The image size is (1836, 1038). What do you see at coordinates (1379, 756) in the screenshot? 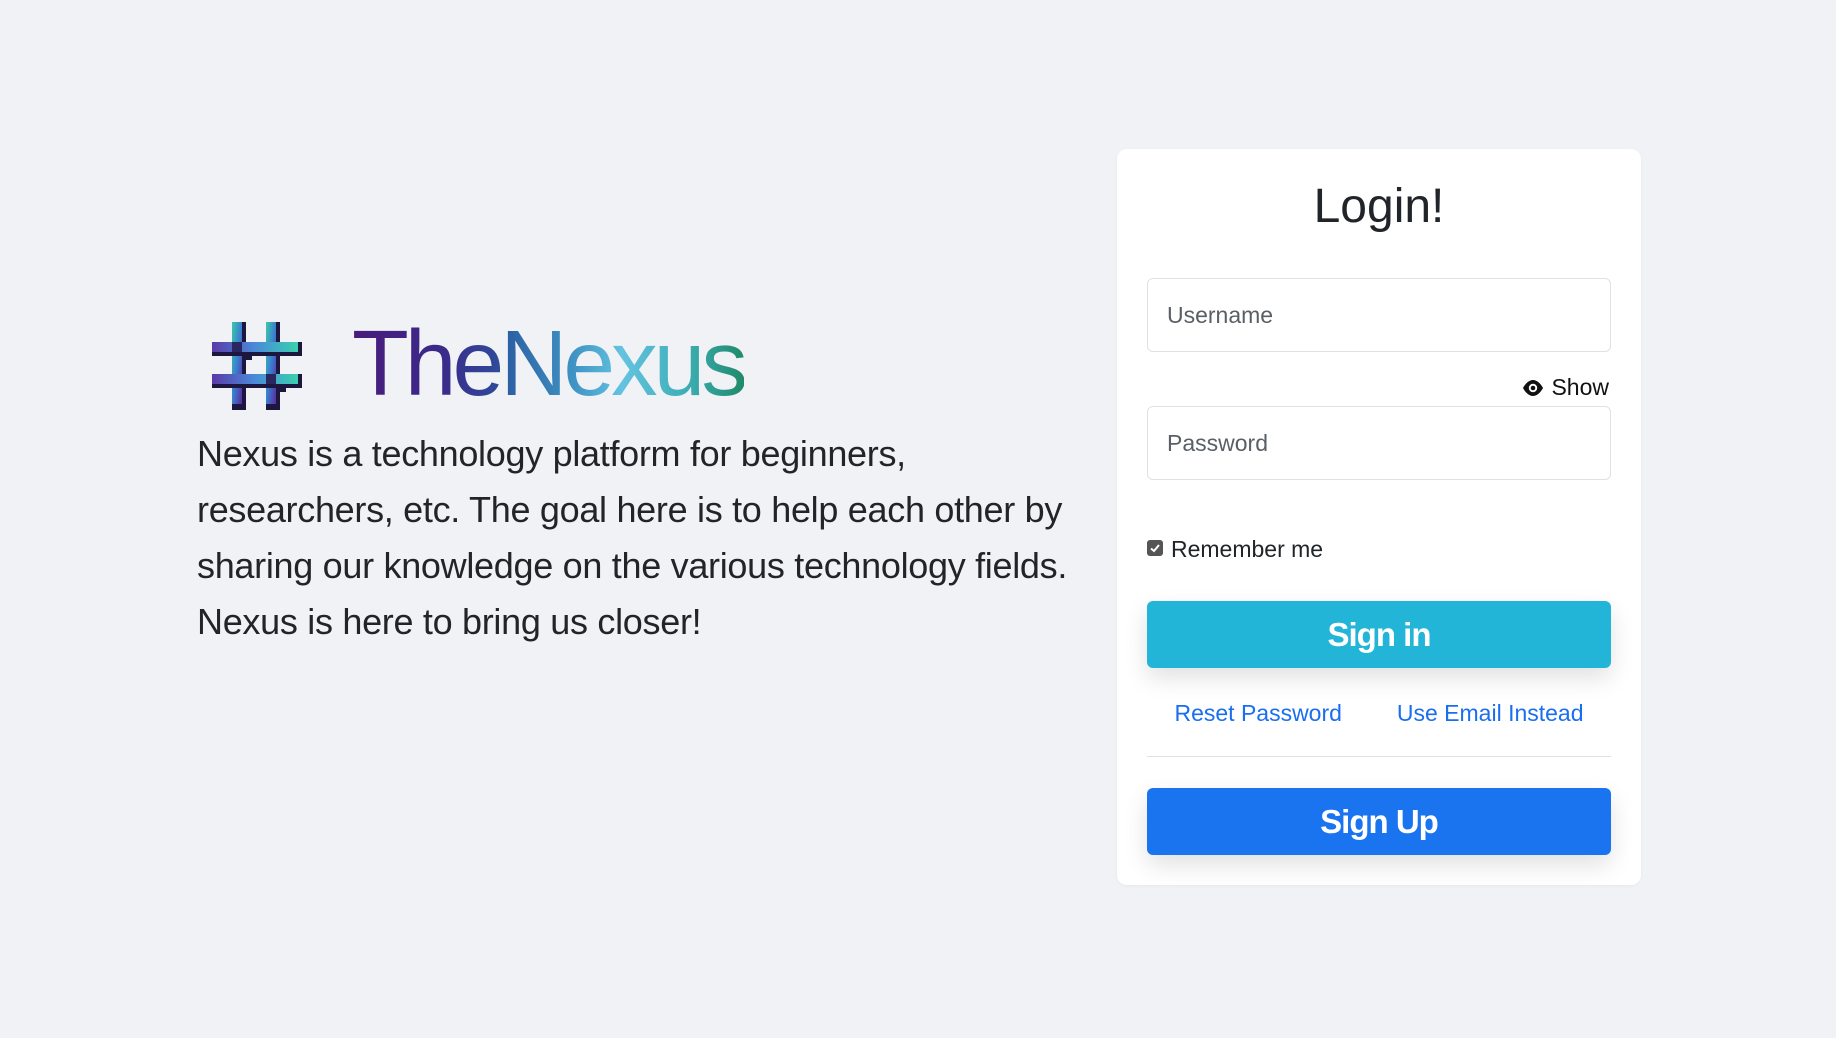
I see `divider` at bounding box center [1379, 756].